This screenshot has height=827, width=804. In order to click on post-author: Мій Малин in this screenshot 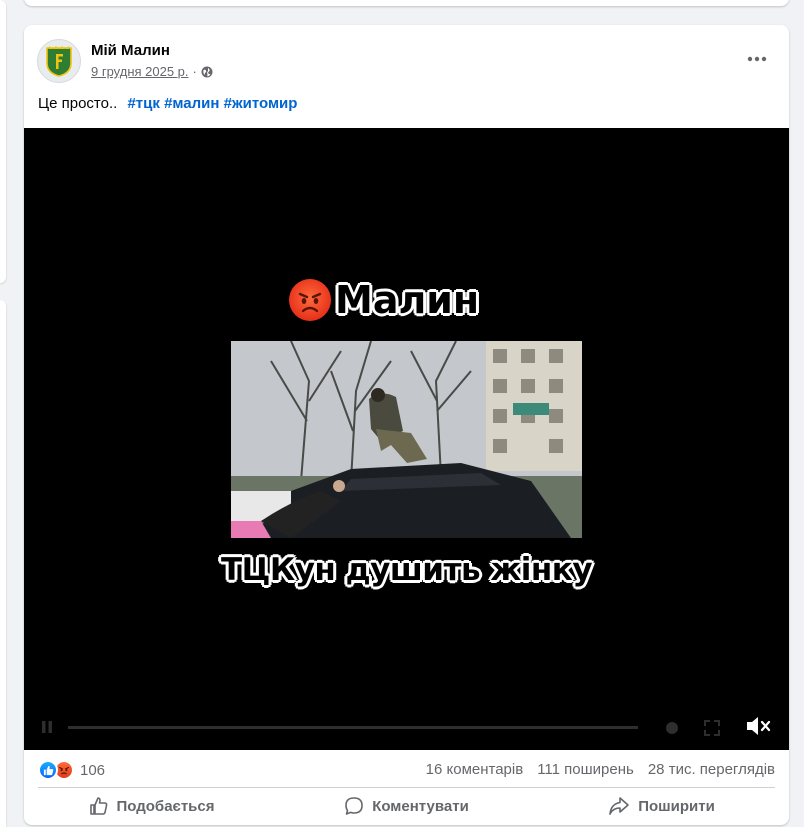, I will do `click(130, 50)`.